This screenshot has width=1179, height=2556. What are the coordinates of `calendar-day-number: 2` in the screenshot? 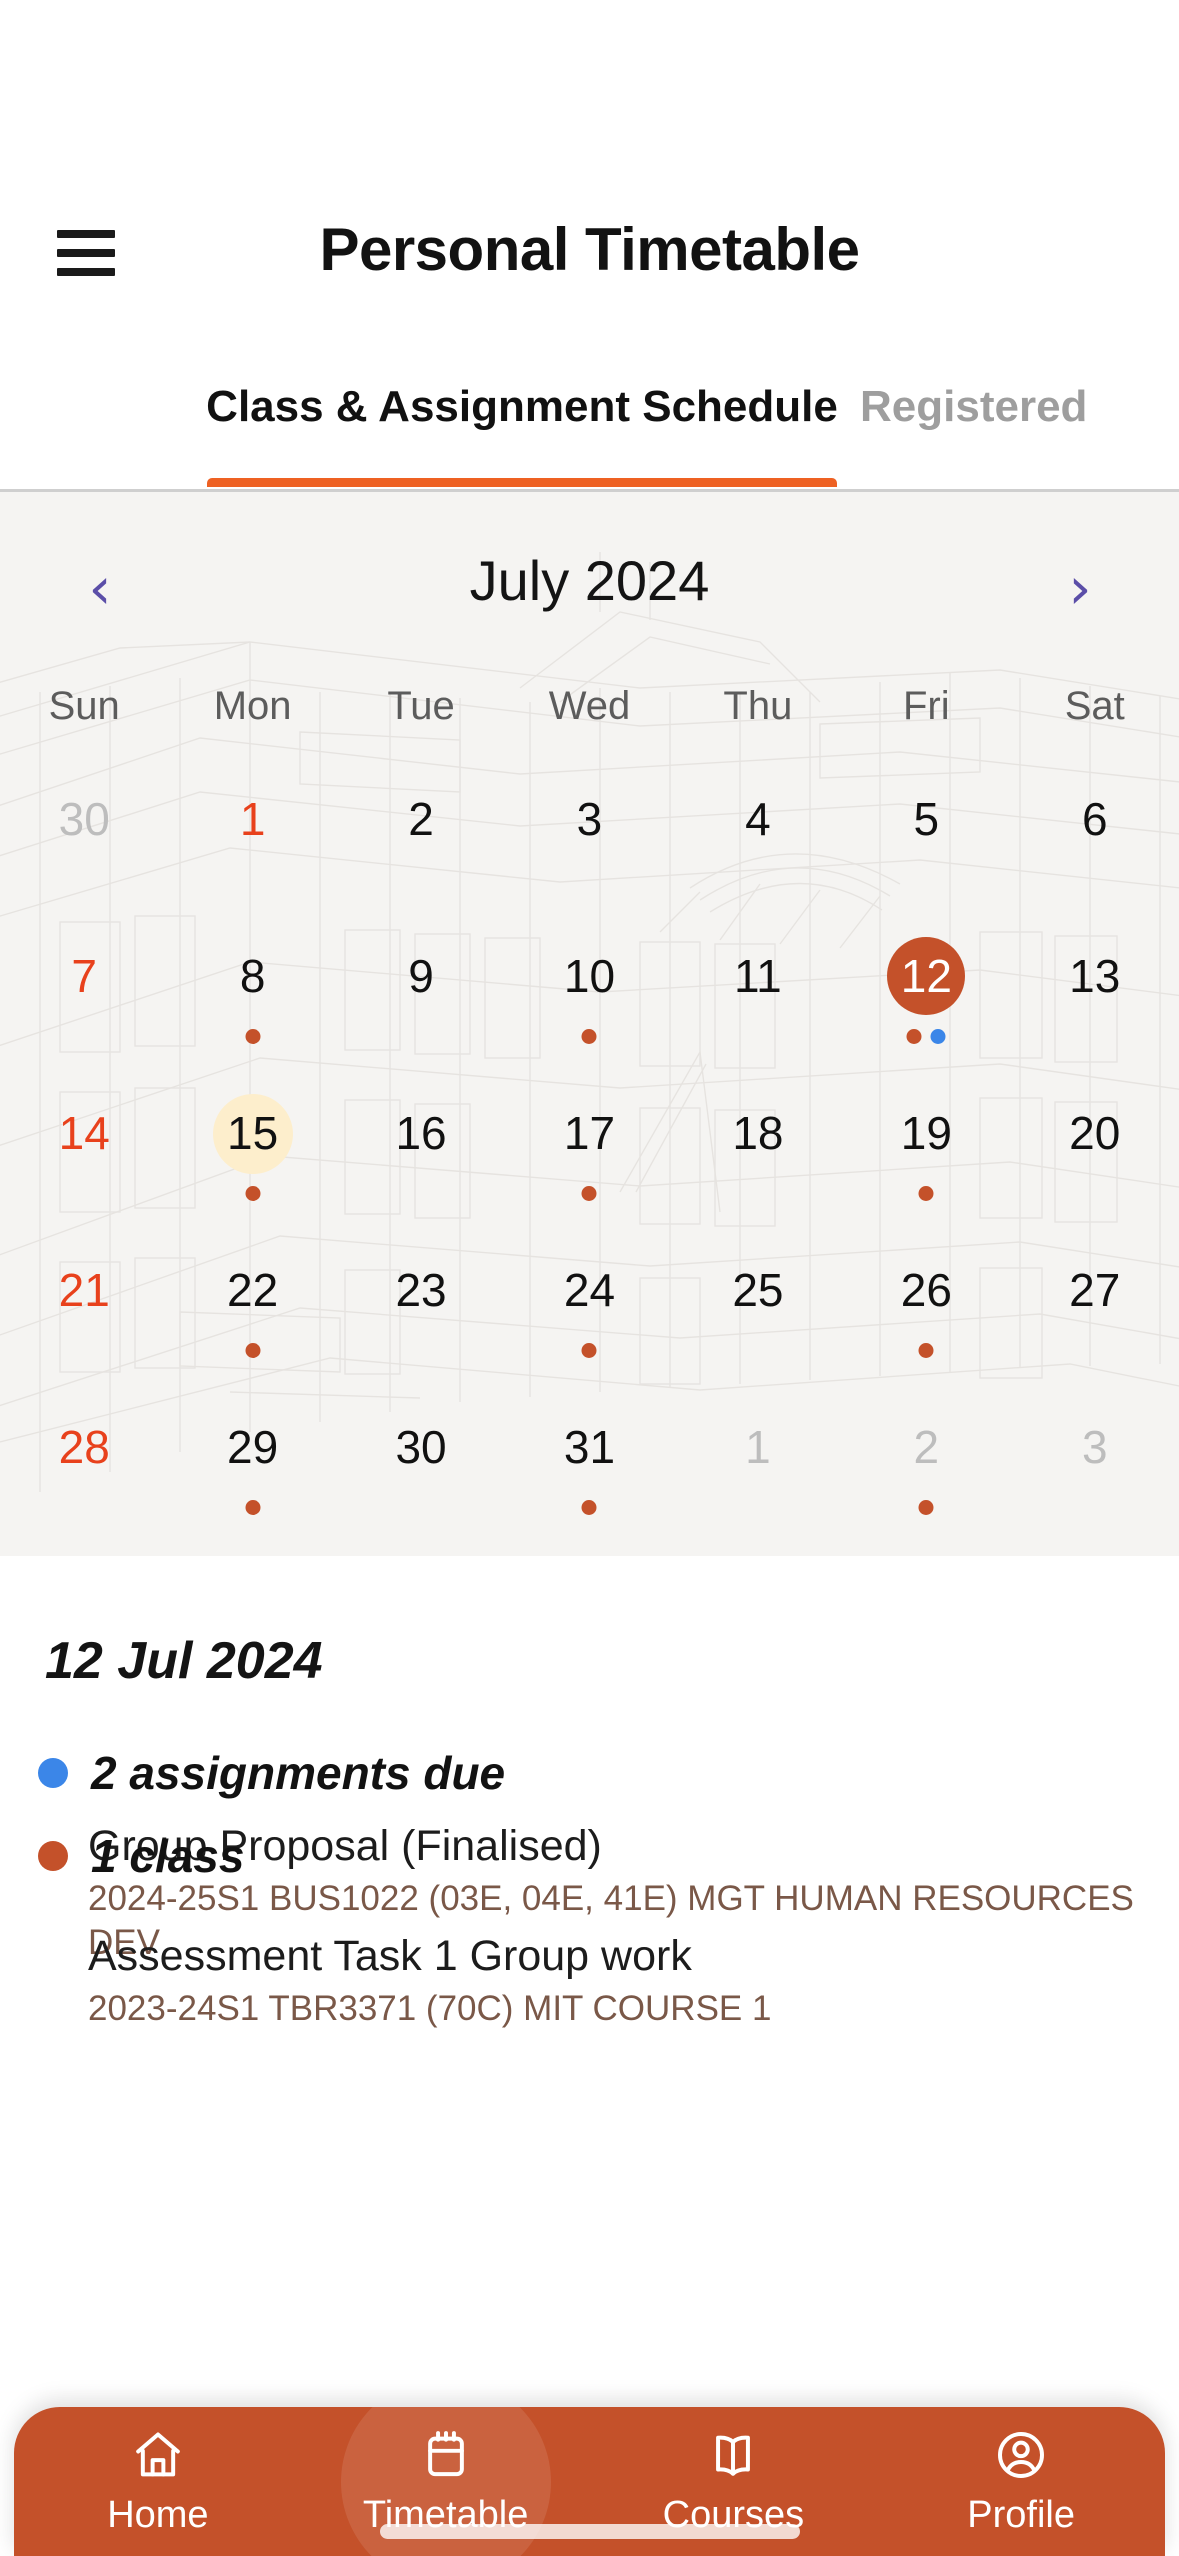 It's located at (926, 1447).